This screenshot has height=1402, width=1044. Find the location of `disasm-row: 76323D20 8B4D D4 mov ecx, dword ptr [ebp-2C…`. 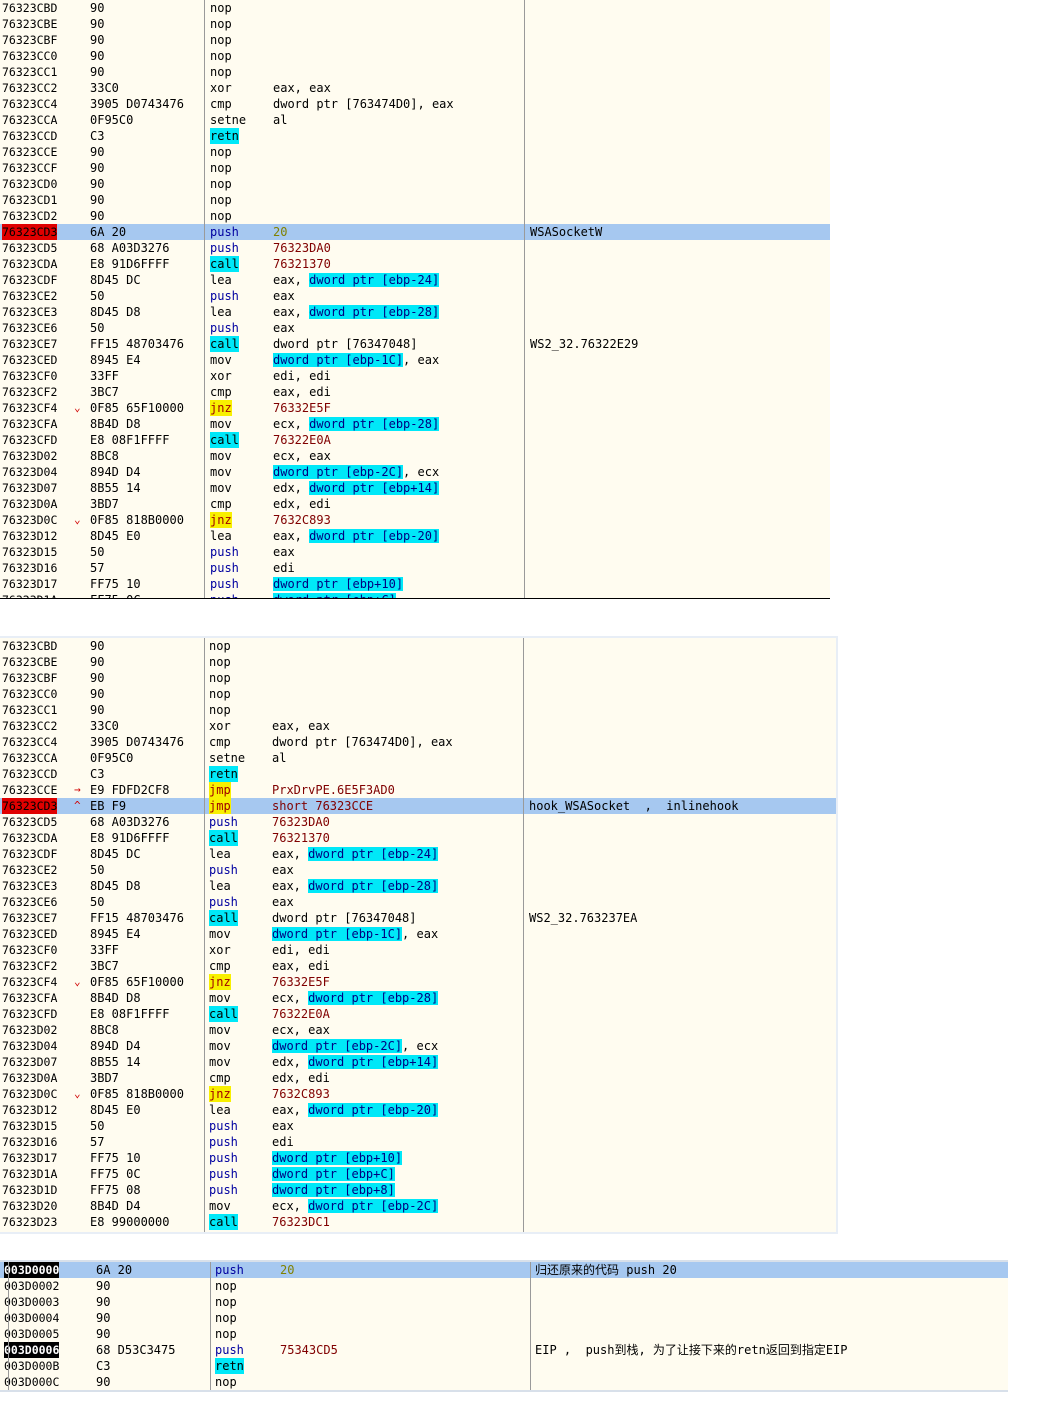

disasm-row: 76323D20 8B4D D4 mov ecx, dword ptr [ebp-2C… is located at coordinates (418, 1206).